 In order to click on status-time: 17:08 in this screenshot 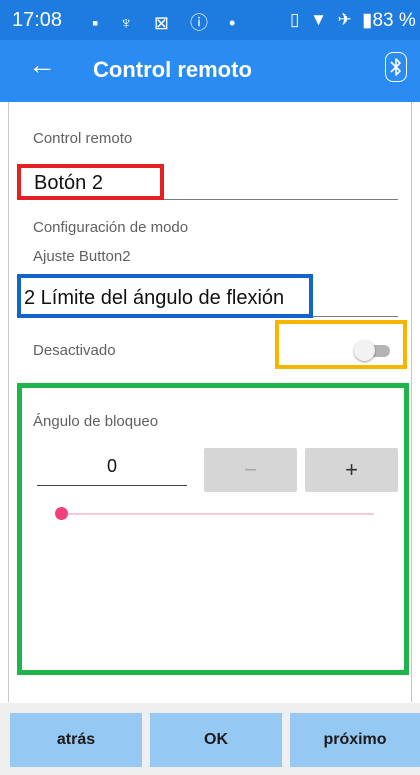, I will do `click(37, 20)`.